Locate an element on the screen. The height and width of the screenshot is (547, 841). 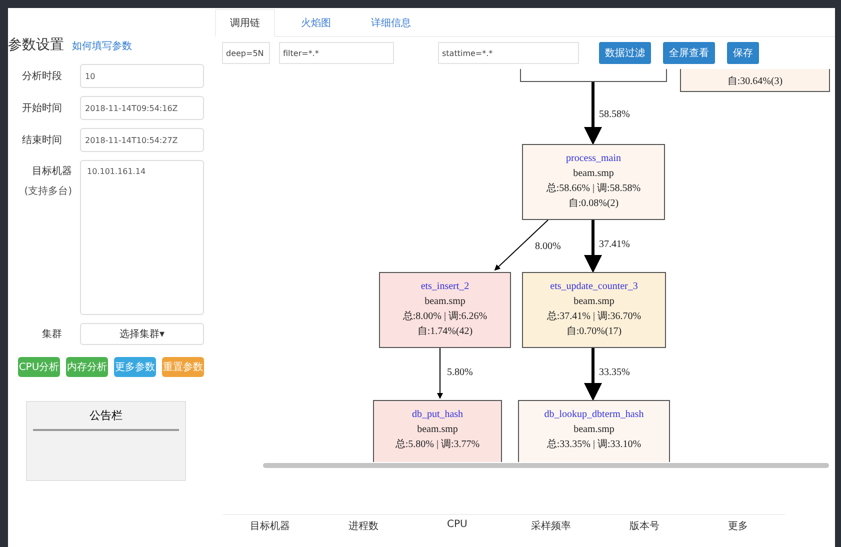
field-label: 集群 is located at coordinates (51, 334).